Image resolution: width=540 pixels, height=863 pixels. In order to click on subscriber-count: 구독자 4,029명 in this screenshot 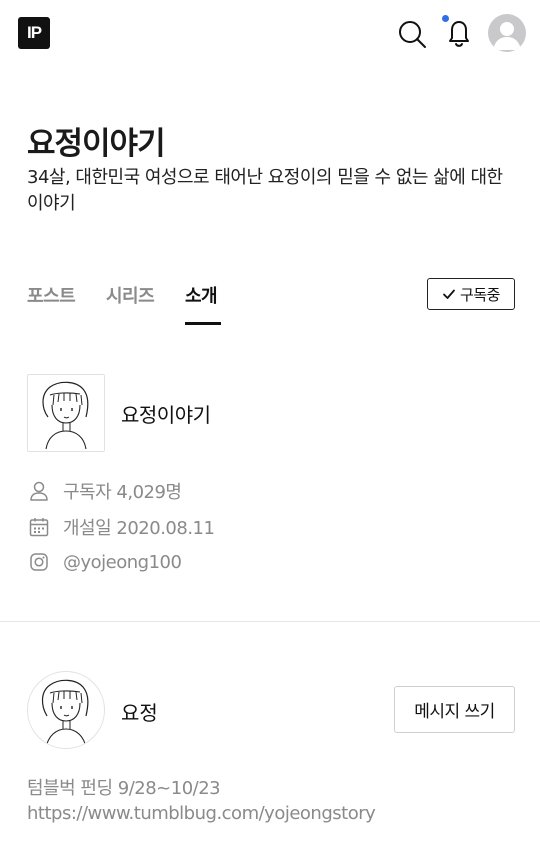, I will do `click(105, 491)`.